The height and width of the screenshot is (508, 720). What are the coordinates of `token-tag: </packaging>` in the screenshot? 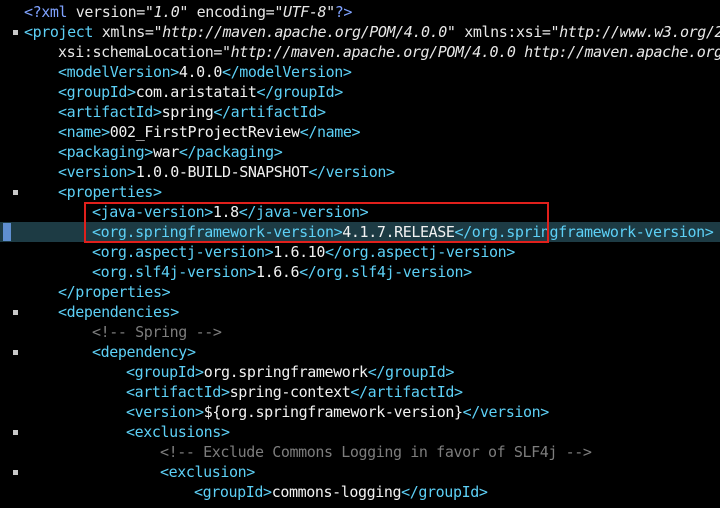 It's located at (230, 152).